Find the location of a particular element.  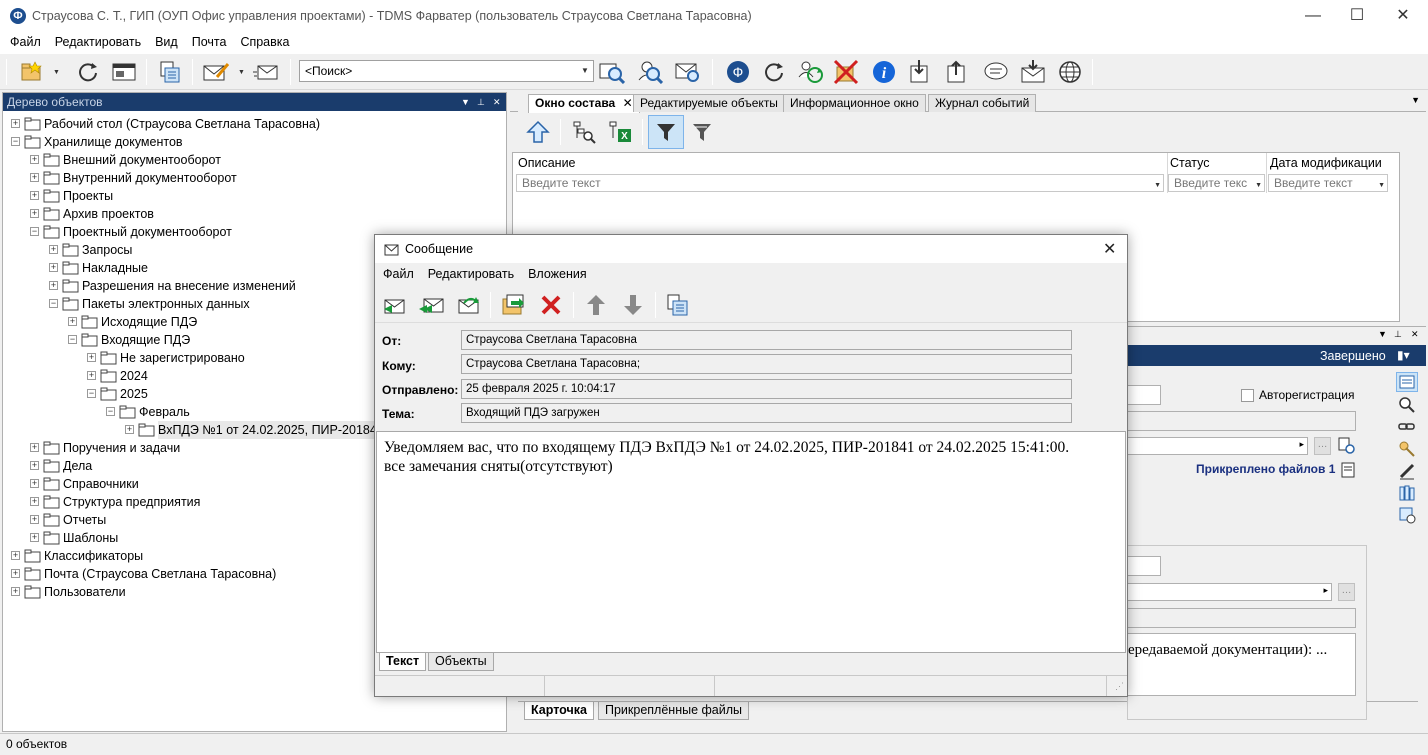

card-view-icon is located at coordinates (1407, 382).